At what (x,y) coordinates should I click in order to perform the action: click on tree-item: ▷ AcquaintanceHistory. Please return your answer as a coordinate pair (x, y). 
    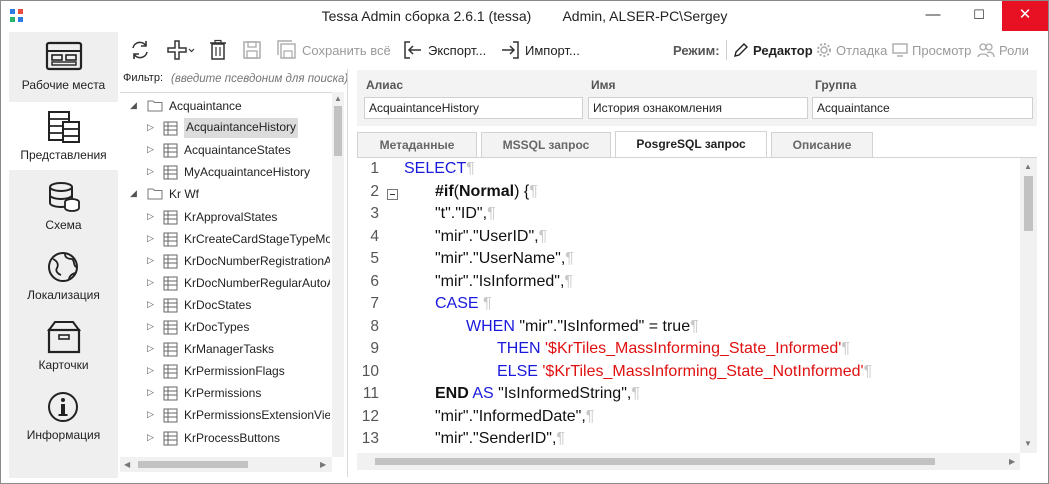
    Looking at the image, I should click on (227, 128).